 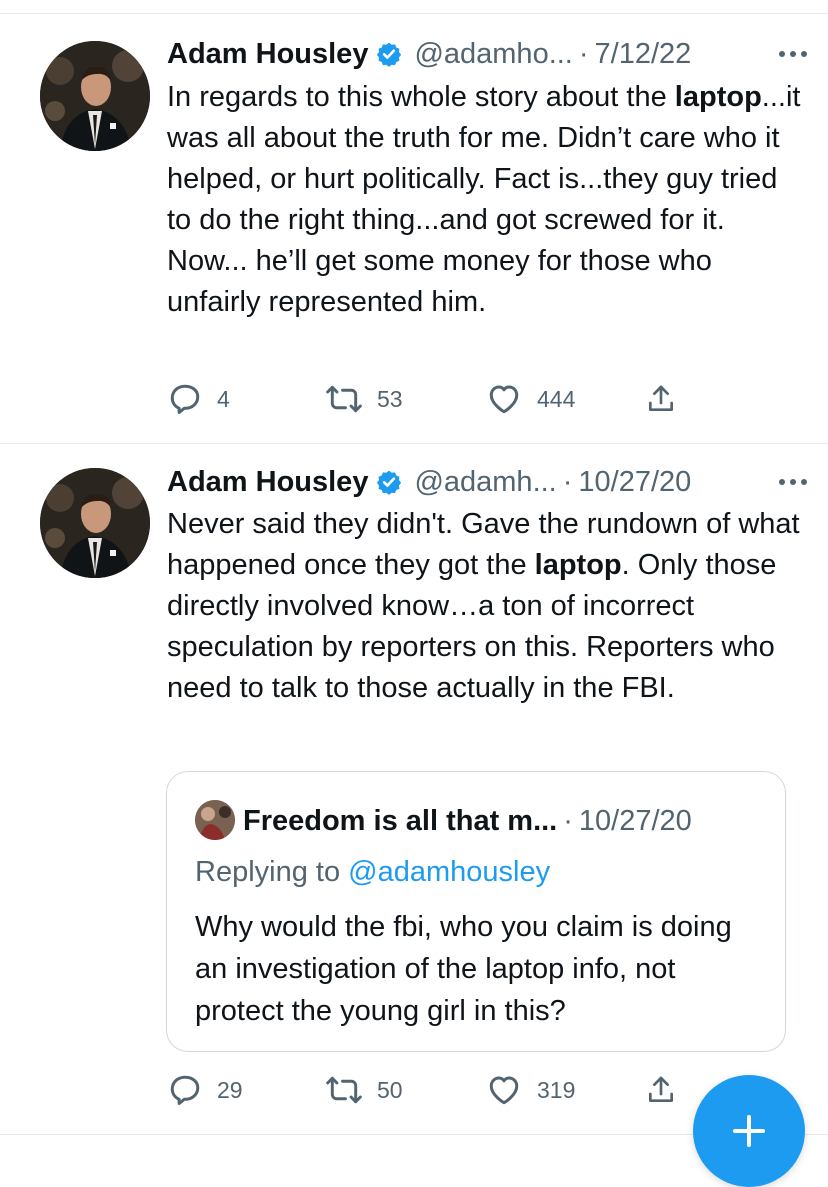 I want to click on like-count: 319, so click(x=556, y=1089).